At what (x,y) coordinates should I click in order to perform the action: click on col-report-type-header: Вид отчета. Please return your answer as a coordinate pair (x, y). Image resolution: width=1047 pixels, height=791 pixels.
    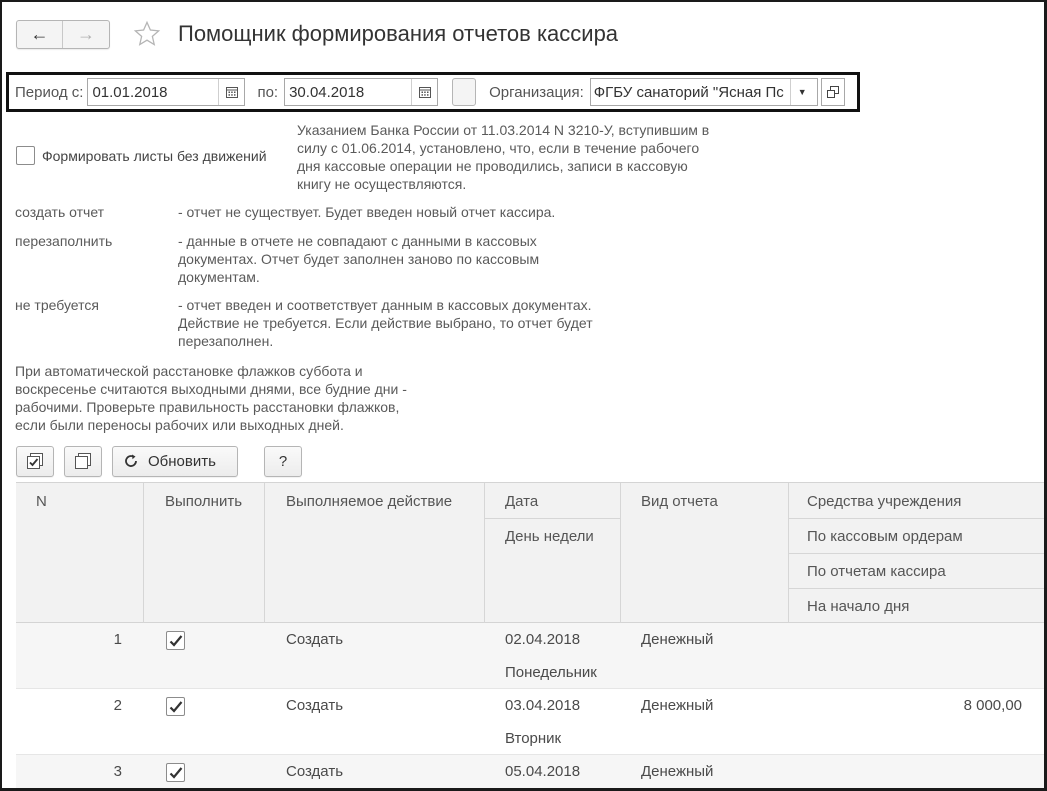
    Looking at the image, I should click on (679, 501).